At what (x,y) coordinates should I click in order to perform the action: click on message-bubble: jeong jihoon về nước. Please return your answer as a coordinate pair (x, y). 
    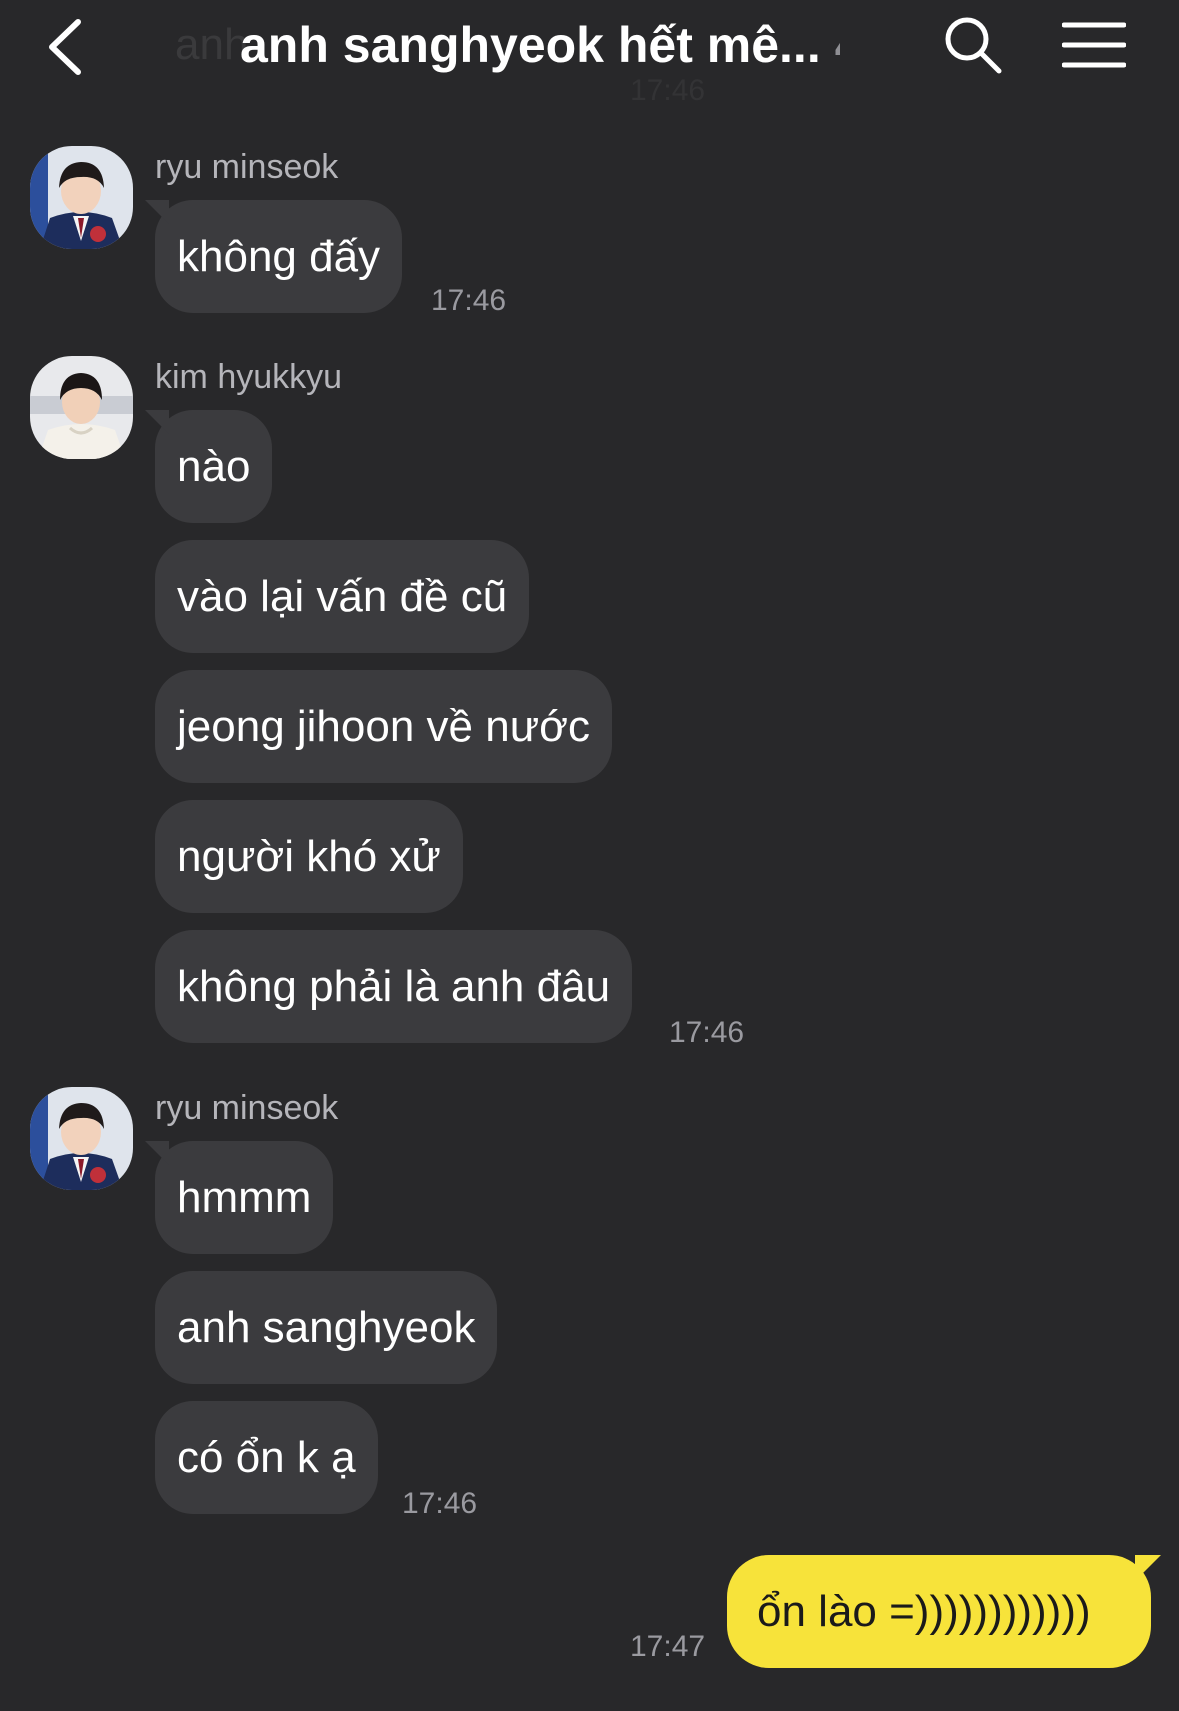
    Looking at the image, I should click on (384, 726).